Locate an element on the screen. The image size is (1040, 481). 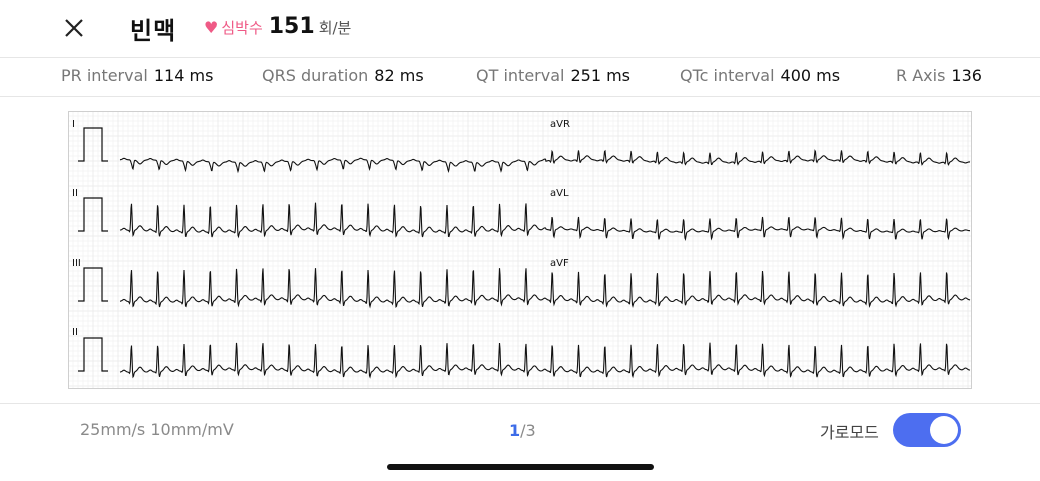
landscape-mode-label: 가로모드 is located at coordinates (849, 432).